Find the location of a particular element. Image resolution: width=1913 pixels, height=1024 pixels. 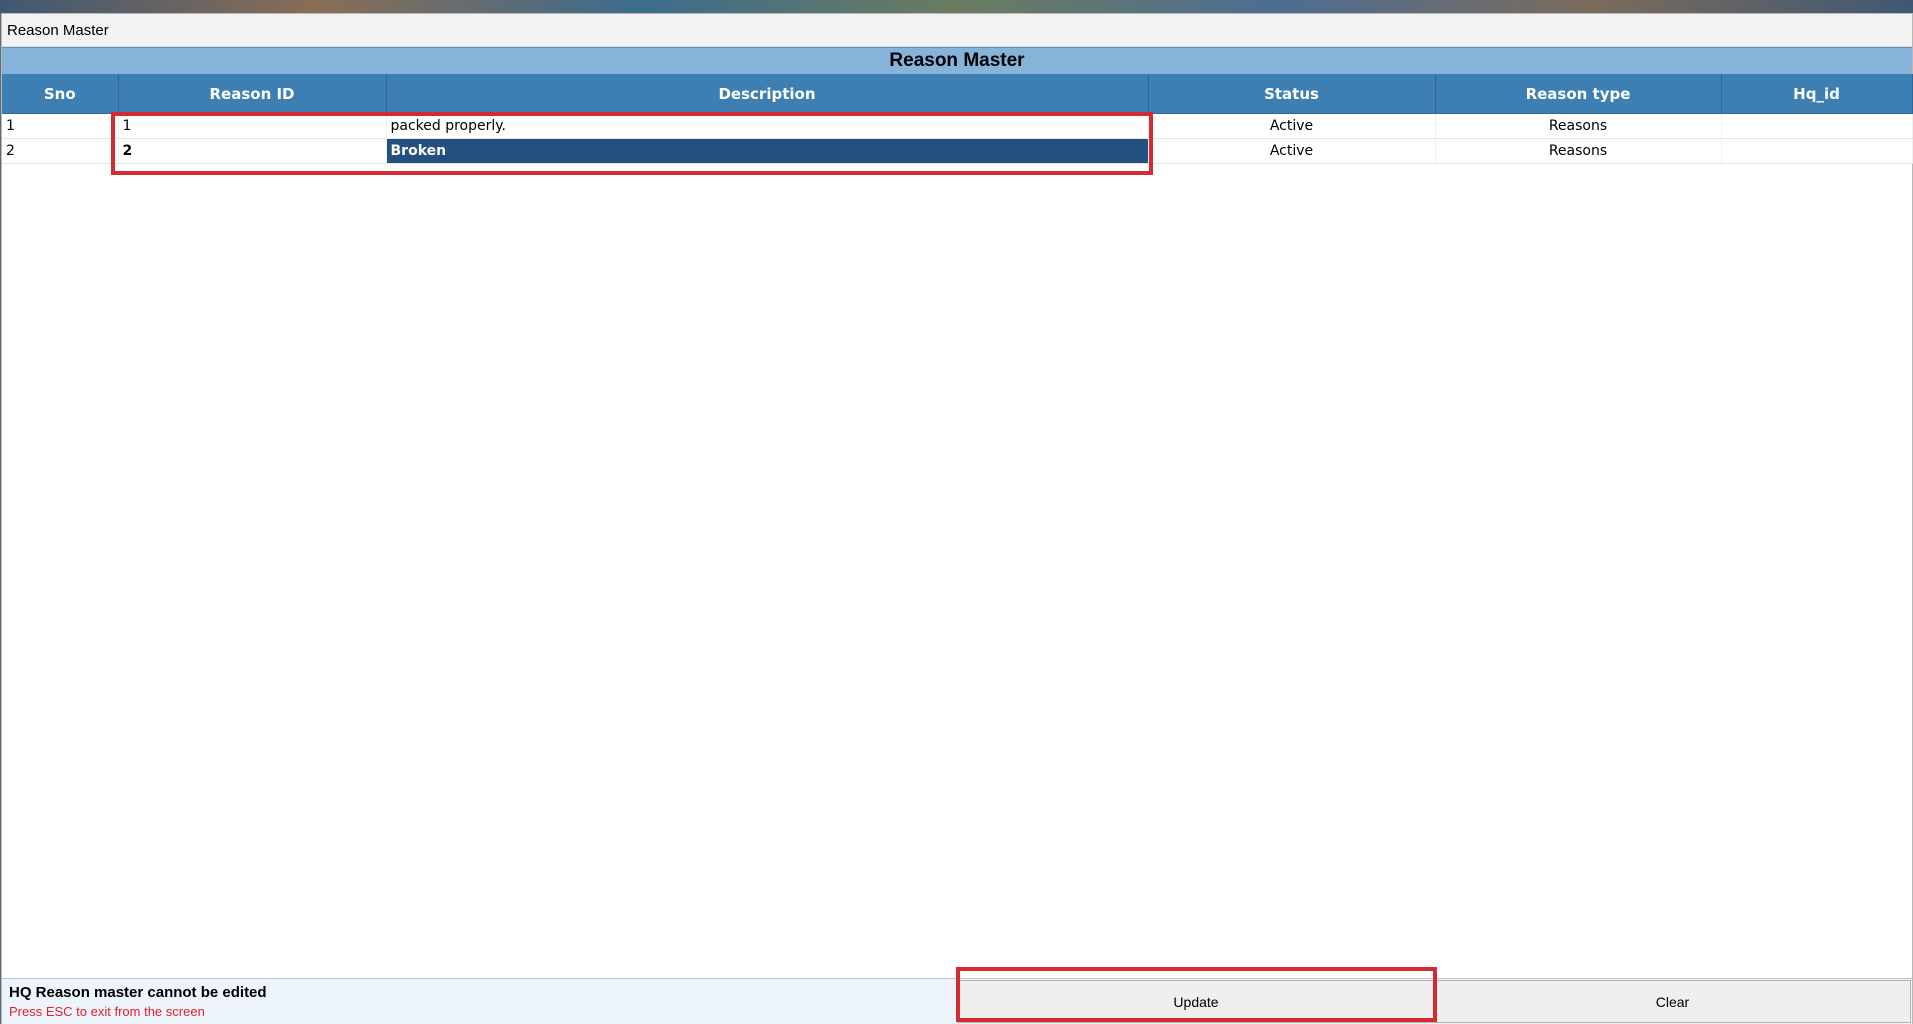

column-header-sno: Sno is located at coordinates (60, 94).